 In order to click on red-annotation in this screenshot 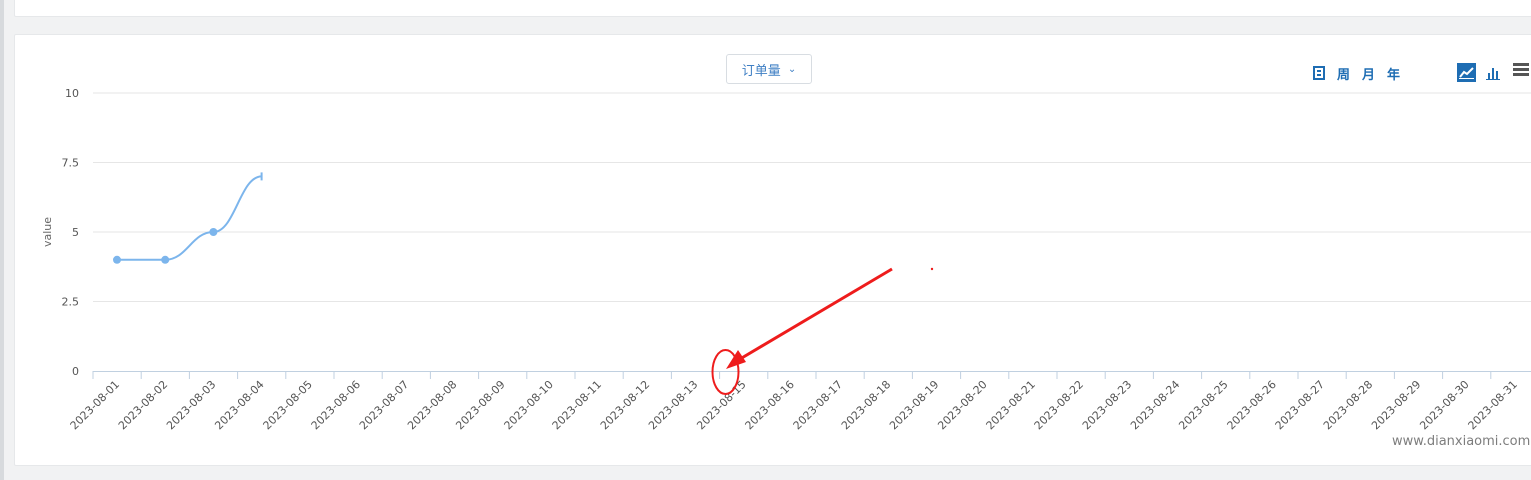, I will do `click(822, 331)`.